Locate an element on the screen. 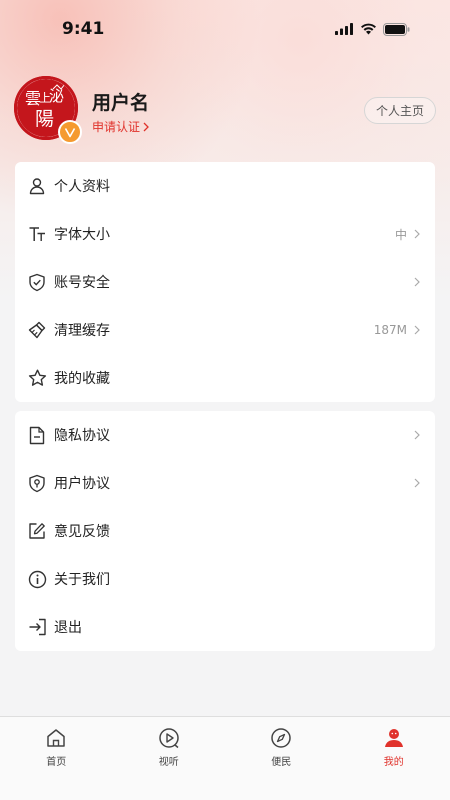 This screenshot has width=450, height=800. tab-home: 首页 is located at coordinates (56, 758).